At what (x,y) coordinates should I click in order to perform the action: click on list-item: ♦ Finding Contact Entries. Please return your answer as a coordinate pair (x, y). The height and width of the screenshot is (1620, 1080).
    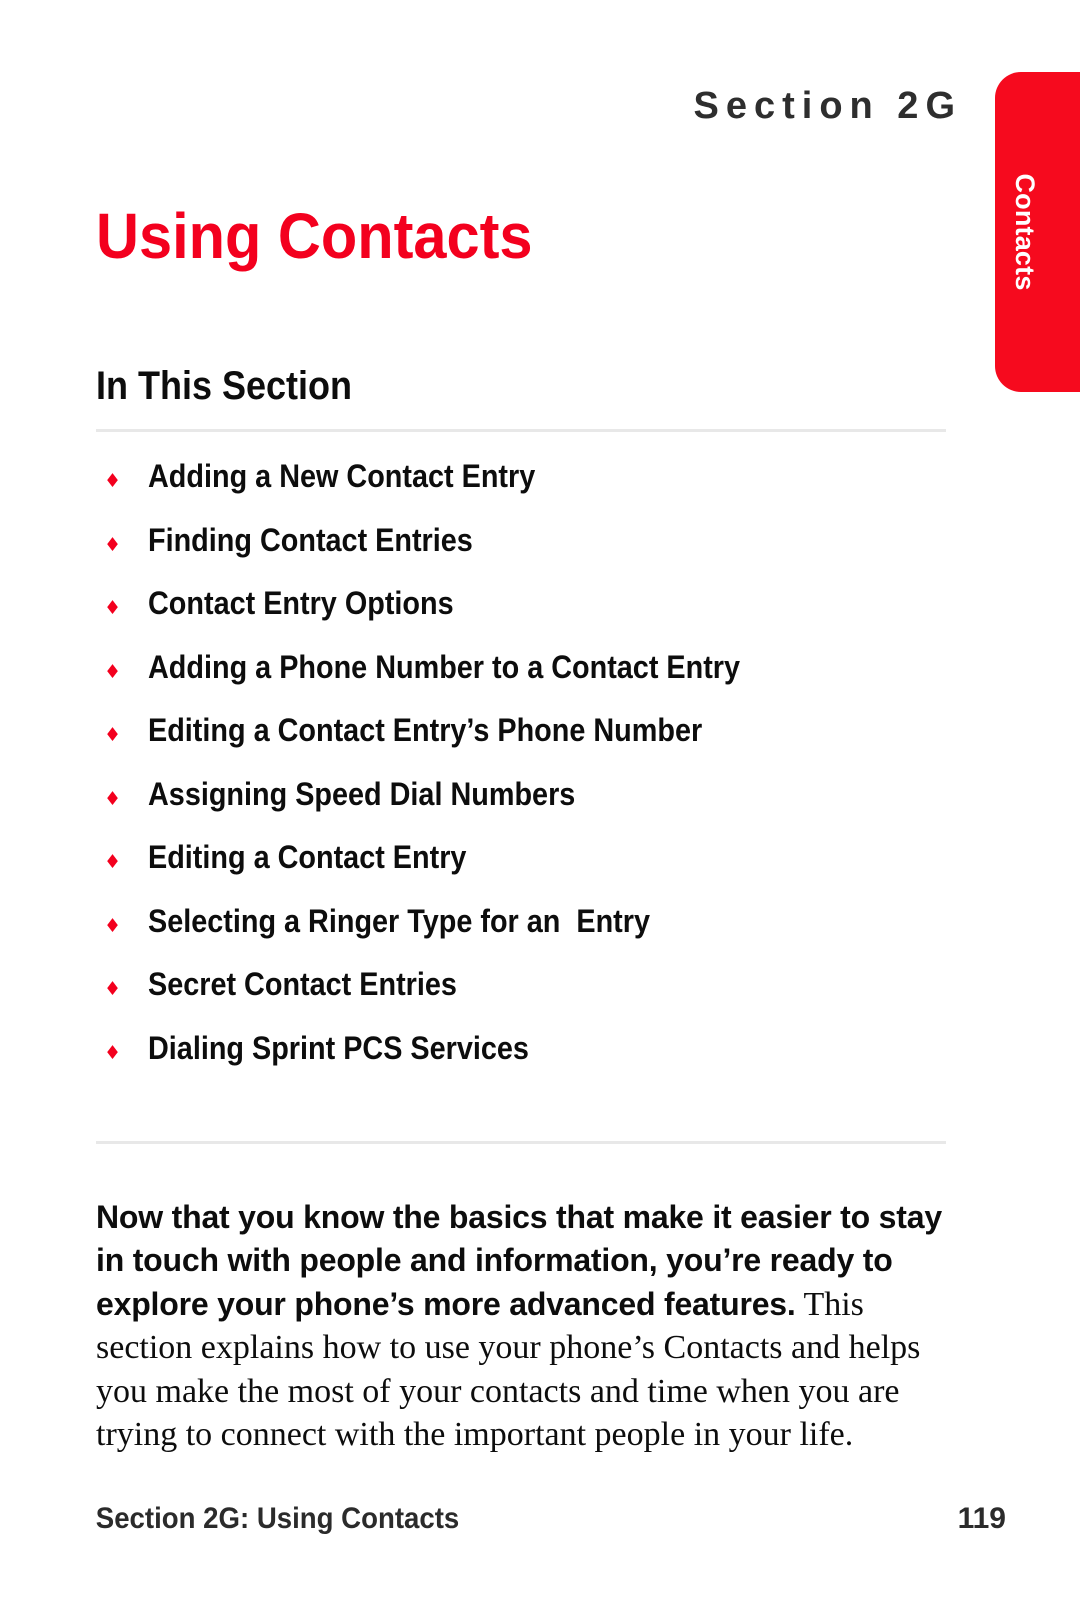
    Looking at the image, I should click on (526, 554).